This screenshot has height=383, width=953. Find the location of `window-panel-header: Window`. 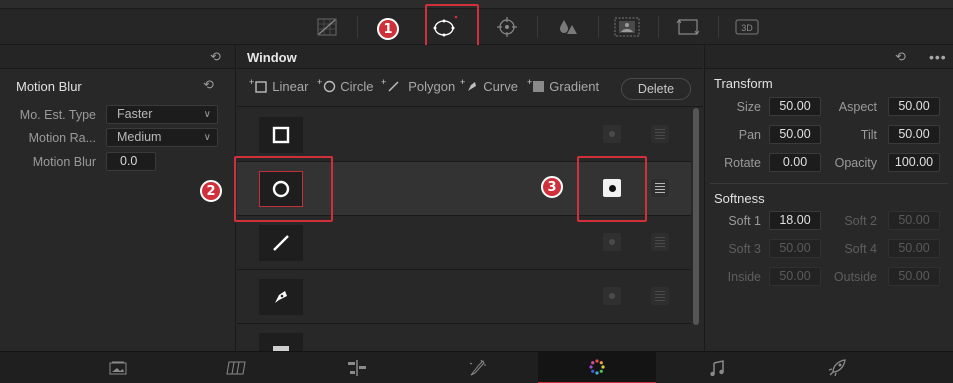

window-panel-header: Window is located at coordinates (470, 57).